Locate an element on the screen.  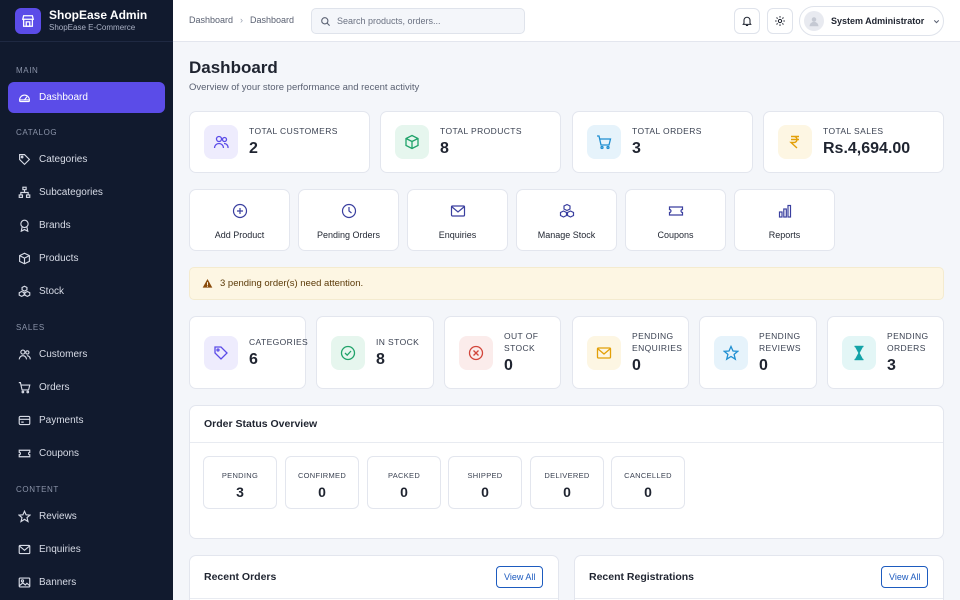
notifications-button is located at coordinates (747, 21).